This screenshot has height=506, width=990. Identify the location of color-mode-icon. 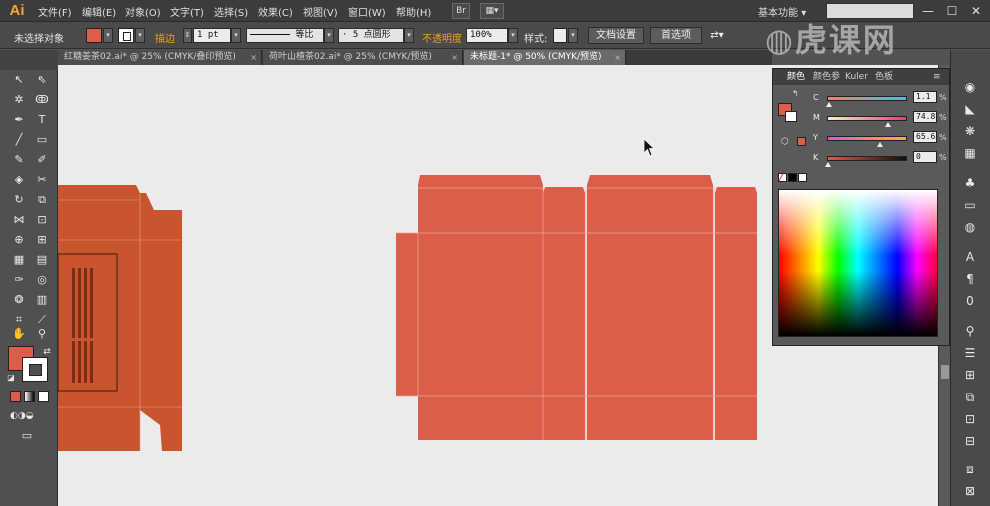
(15, 396).